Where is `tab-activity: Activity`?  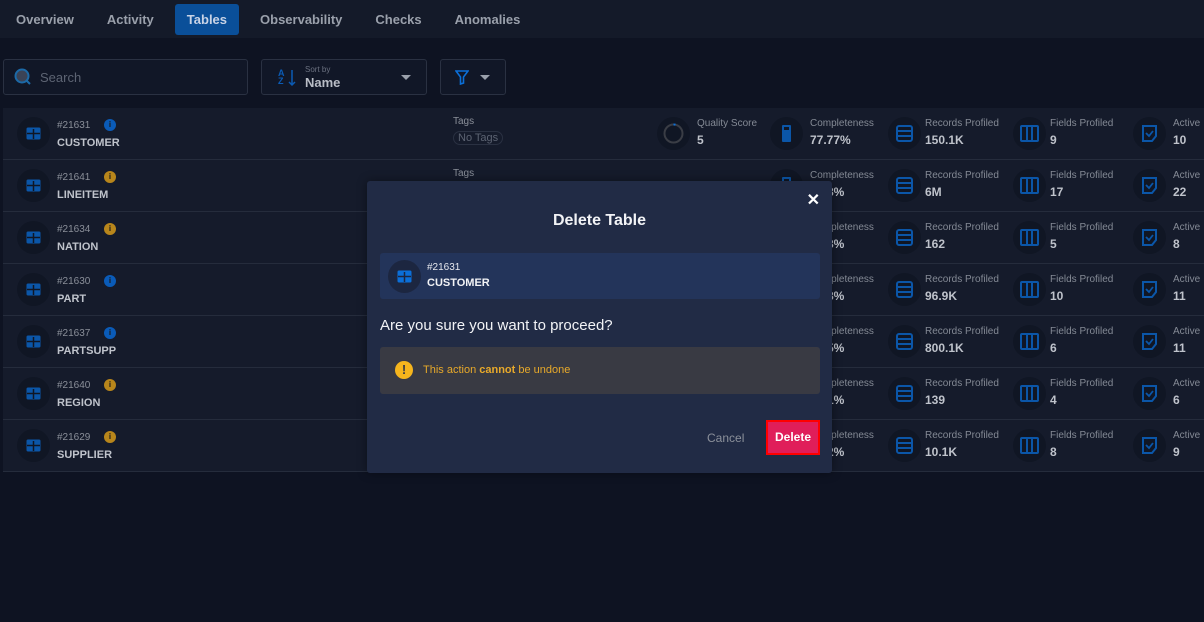 tab-activity: Activity is located at coordinates (130, 19).